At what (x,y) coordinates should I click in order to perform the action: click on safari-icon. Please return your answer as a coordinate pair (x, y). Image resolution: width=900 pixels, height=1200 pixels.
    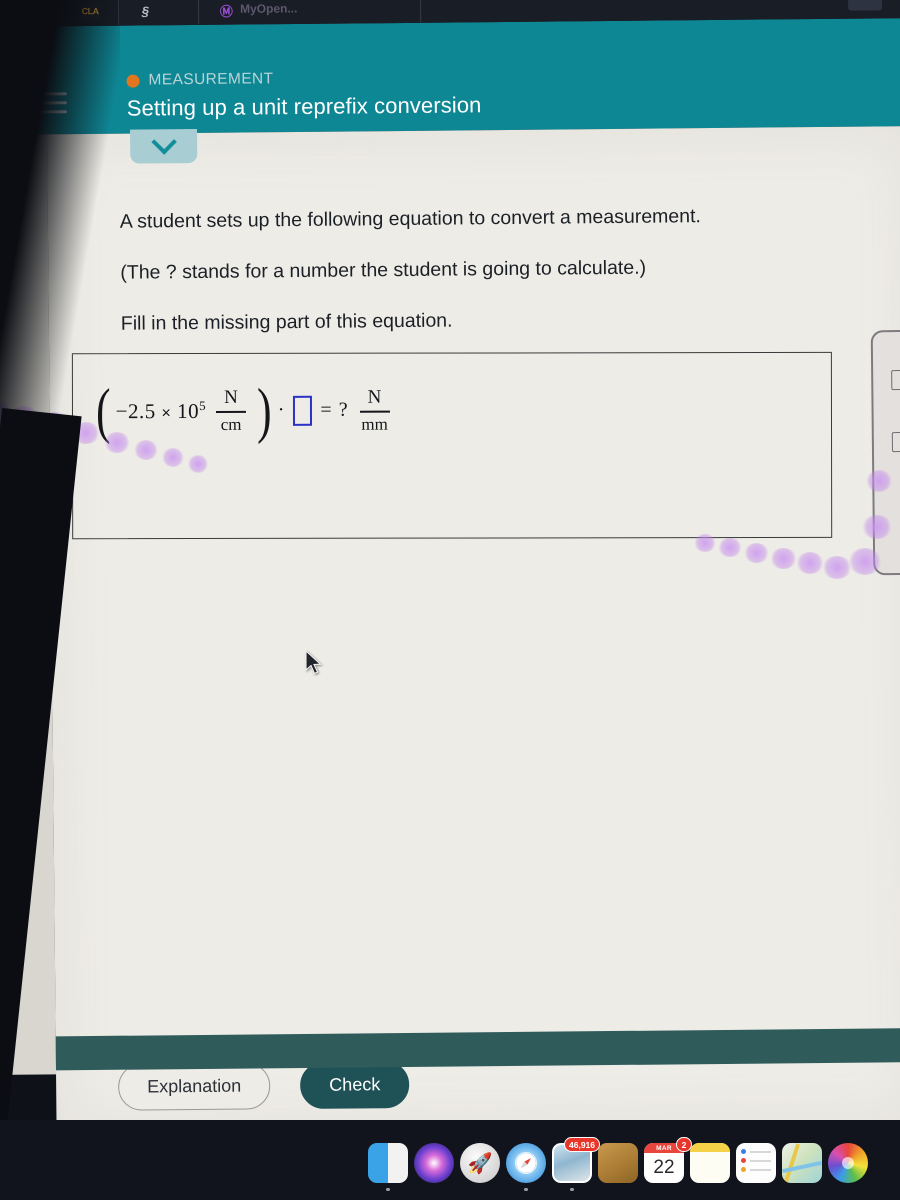
    Looking at the image, I should click on (526, 1163).